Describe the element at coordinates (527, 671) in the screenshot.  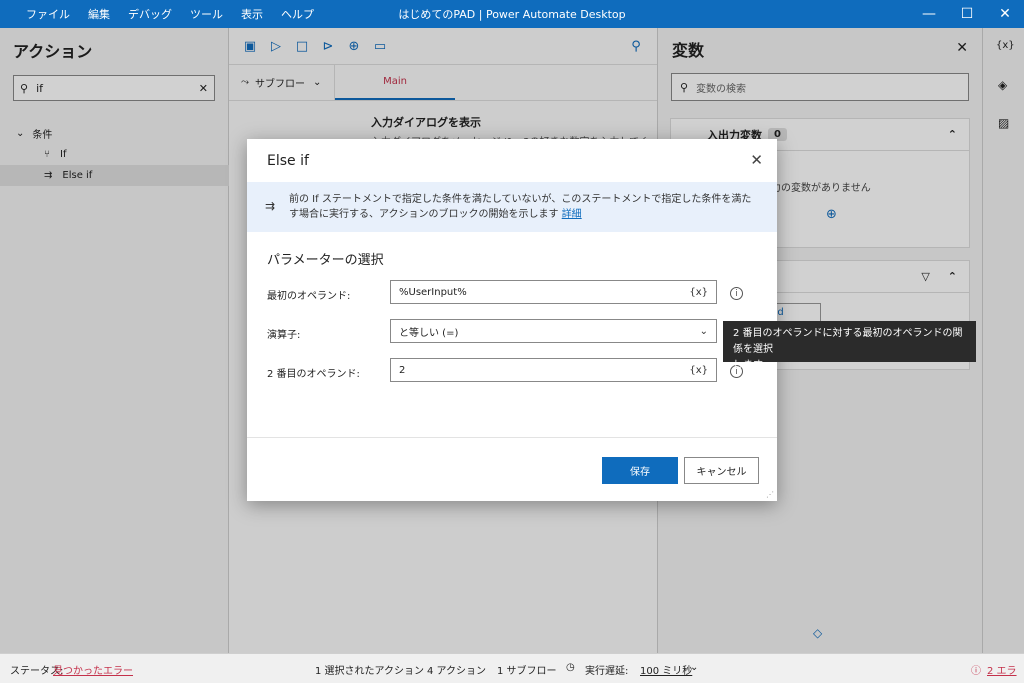
I see `subflows-count: 1 サブフロー` at that location.